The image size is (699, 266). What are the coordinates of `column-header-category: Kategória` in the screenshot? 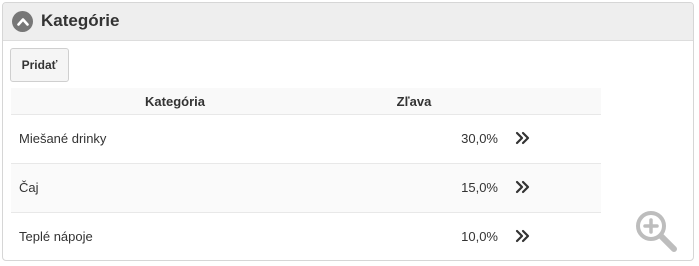 It's located at (175, 101).